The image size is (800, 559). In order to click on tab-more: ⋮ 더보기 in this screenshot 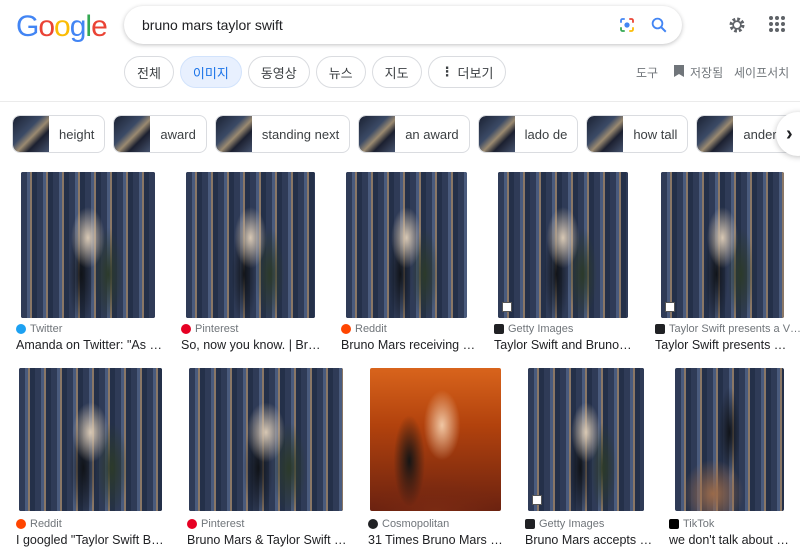, I will do `click(467, 72)`.